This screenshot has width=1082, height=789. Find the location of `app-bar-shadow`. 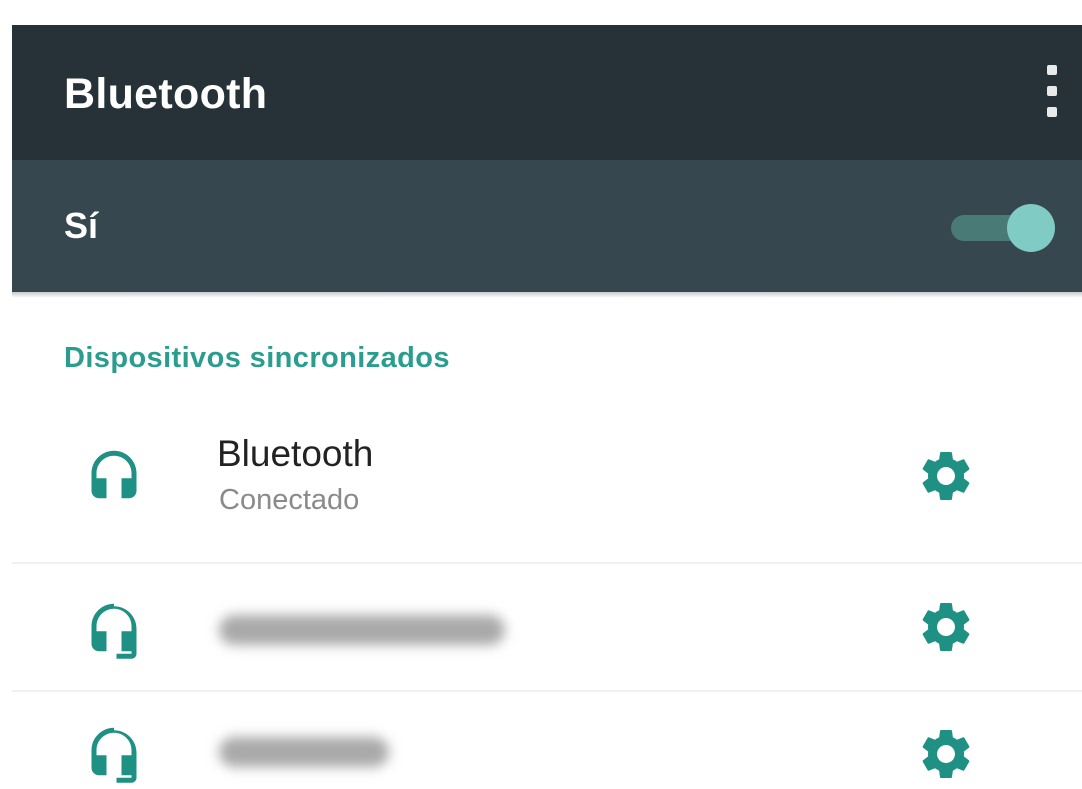

app-bar-shadow is located at coordinates (547, 295).